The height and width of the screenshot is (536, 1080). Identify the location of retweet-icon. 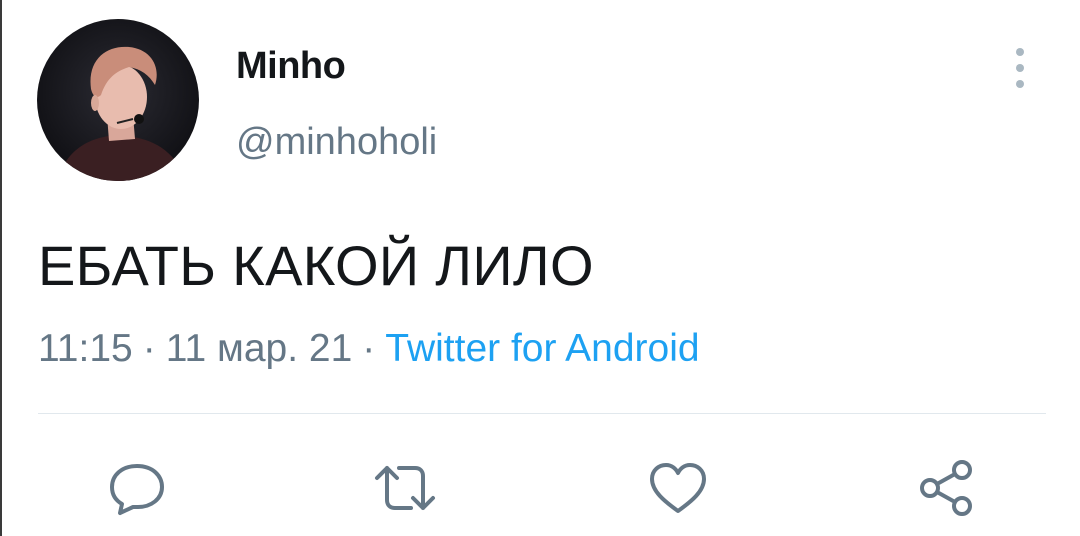
(405, 488).